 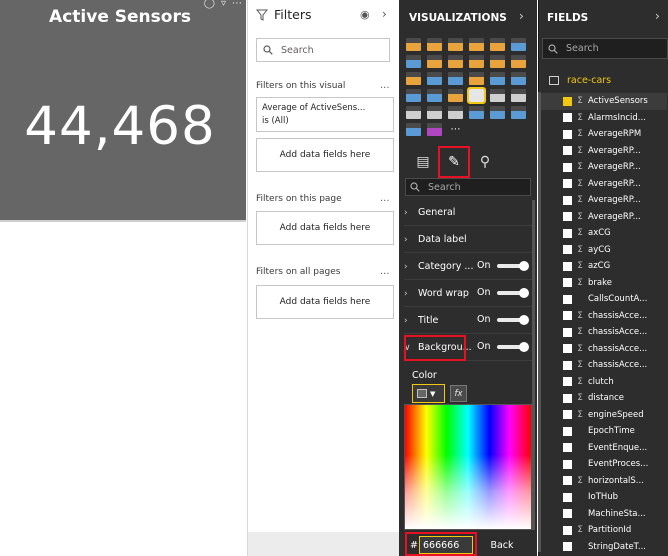 I want to click on map-icon, so click(x=413, y=95).